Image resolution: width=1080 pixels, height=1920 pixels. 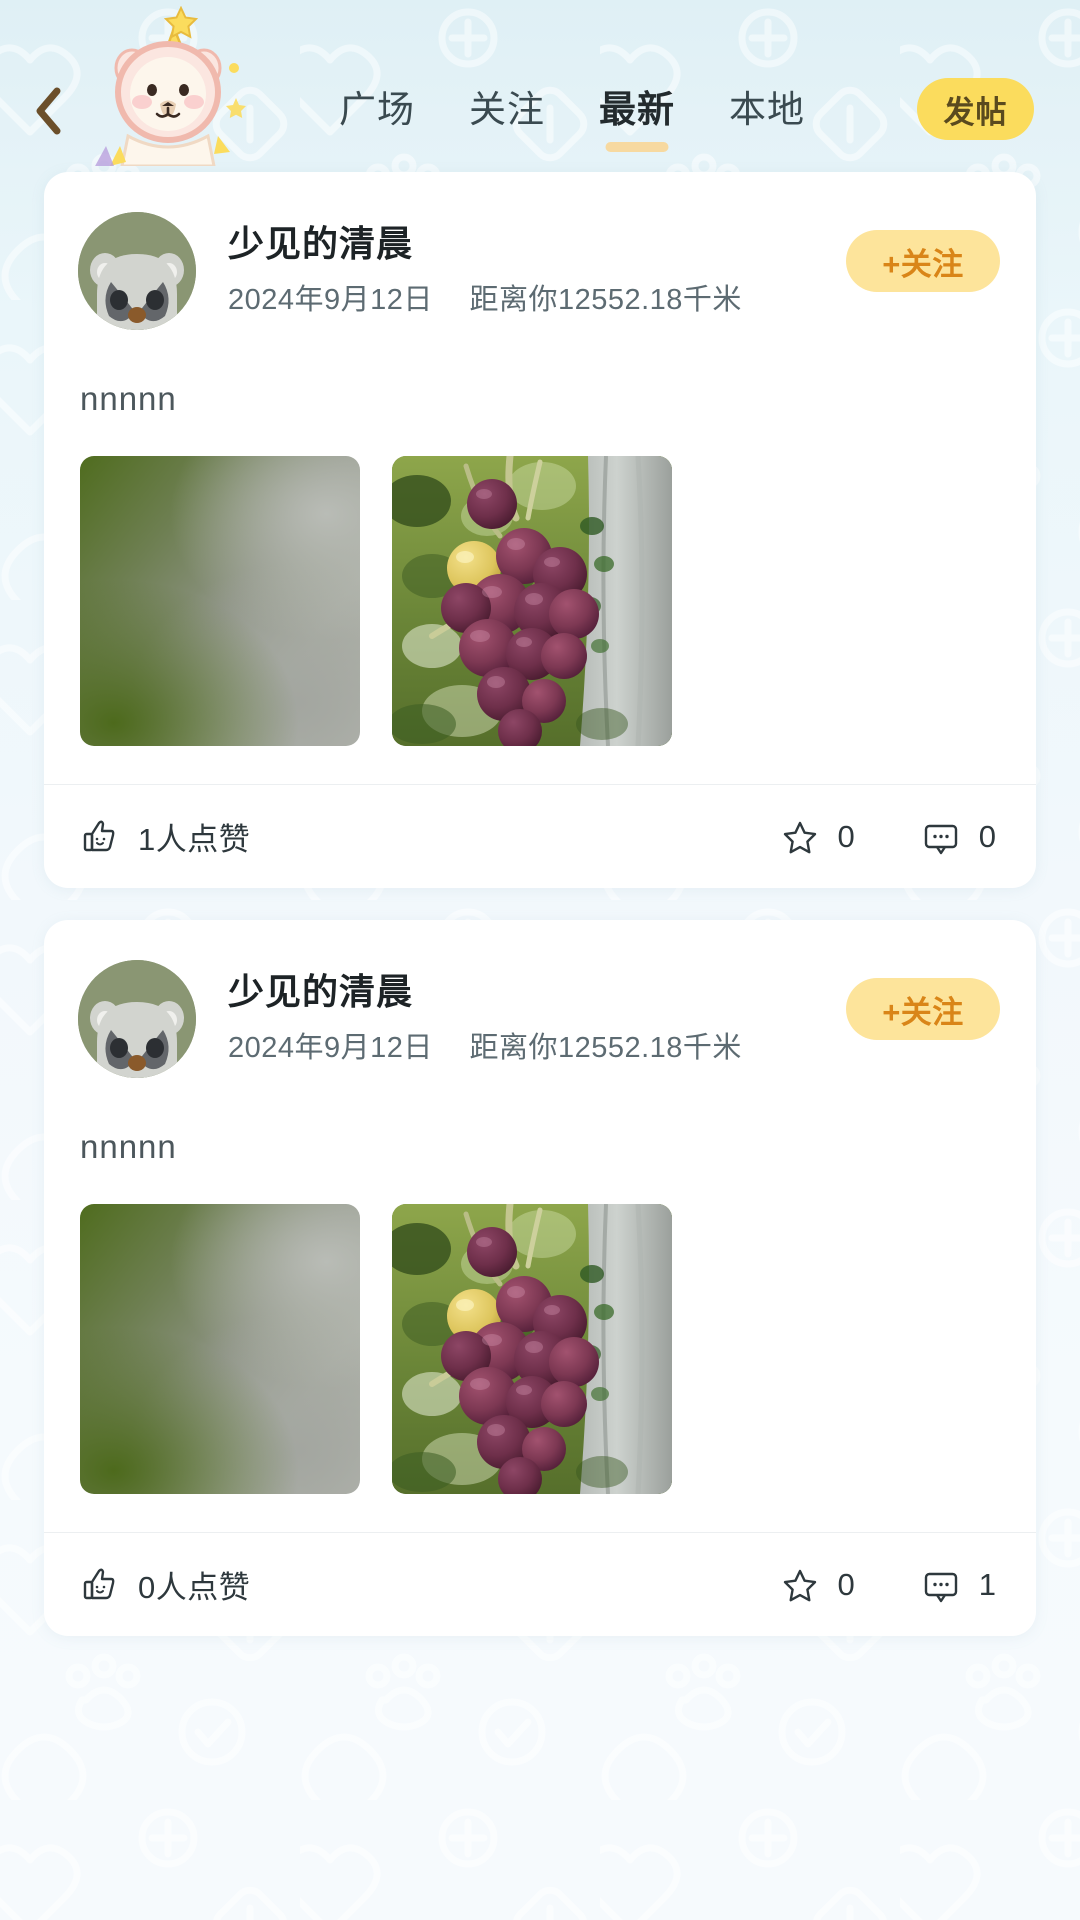 I want to click on create-post-button: 发帖, so click(x=975, y=109).